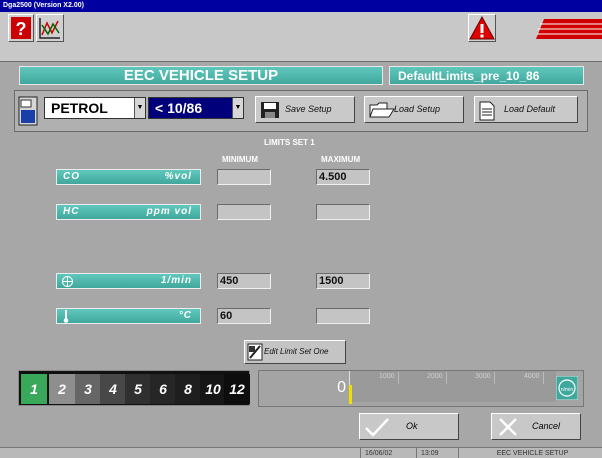 The image size is (602, 458). I want to click on profile-name: DefaultLimits_pre_10_86, so click(486, 75).